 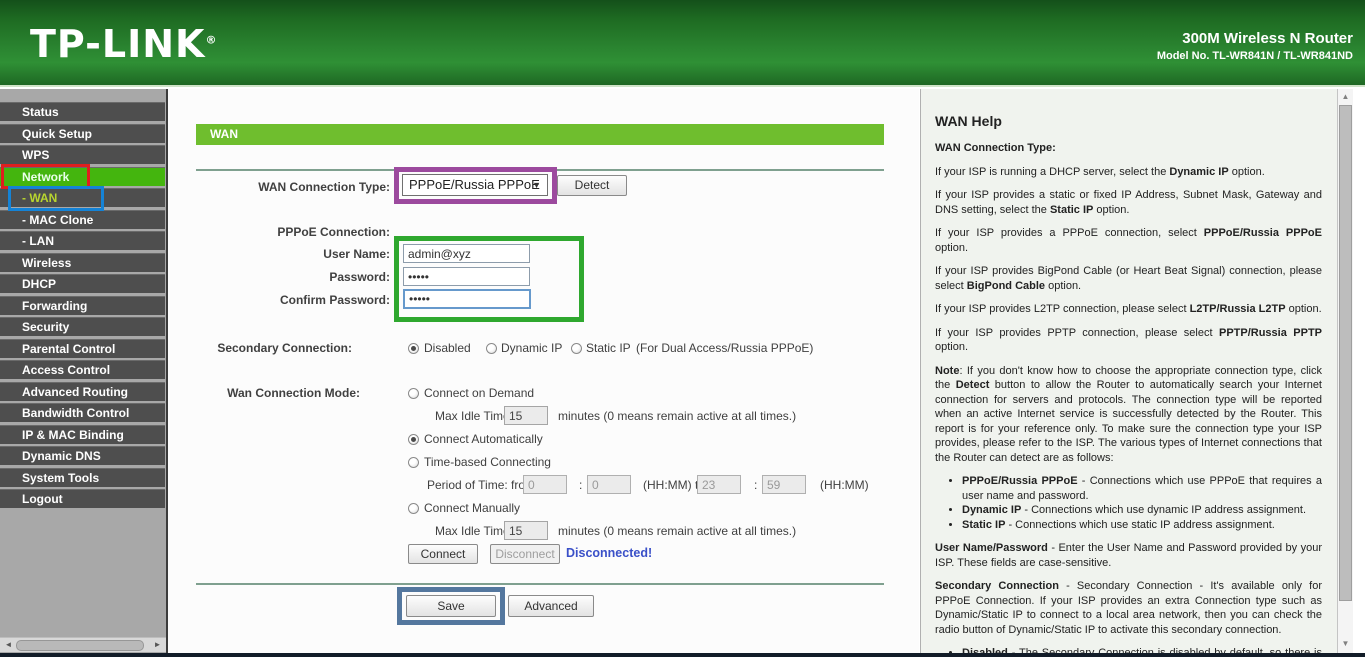 What do you see at coordinates (82, 434) in the screenshot?
I see `sidebar-item-ip-mac-binding: IP & MAC Binding` at bounding box center [82, 434].